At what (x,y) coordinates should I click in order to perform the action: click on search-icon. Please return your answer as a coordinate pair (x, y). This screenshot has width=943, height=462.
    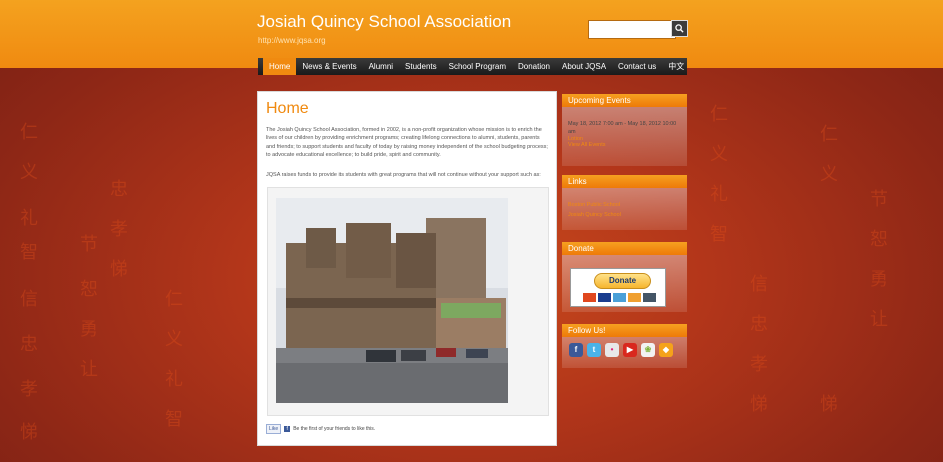
    Looking at the image, I should click on (679, 28).